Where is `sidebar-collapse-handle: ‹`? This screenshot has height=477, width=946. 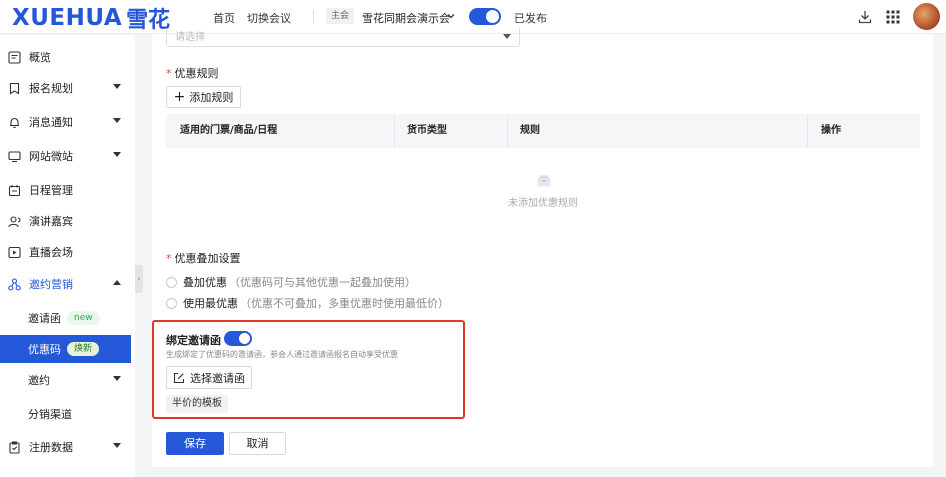
sidebar-collapse-handle: ‹ is located at coordinates (139, 279).